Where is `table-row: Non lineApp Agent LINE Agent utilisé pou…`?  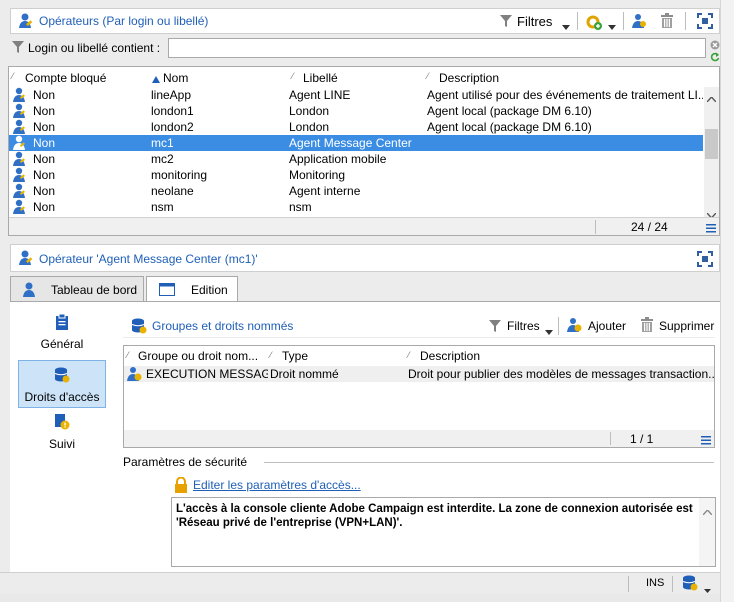 table-row: Non lineApp Agent LINE Agent utilisé pou… is located at coordinates (356, 95).